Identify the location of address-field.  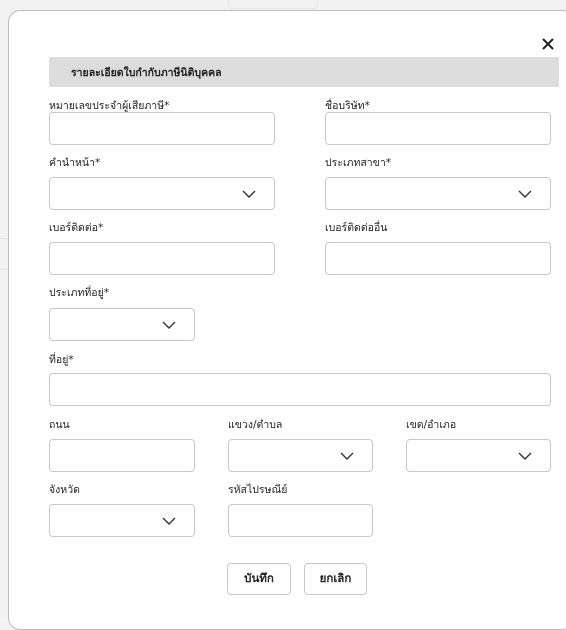
(300, 389).